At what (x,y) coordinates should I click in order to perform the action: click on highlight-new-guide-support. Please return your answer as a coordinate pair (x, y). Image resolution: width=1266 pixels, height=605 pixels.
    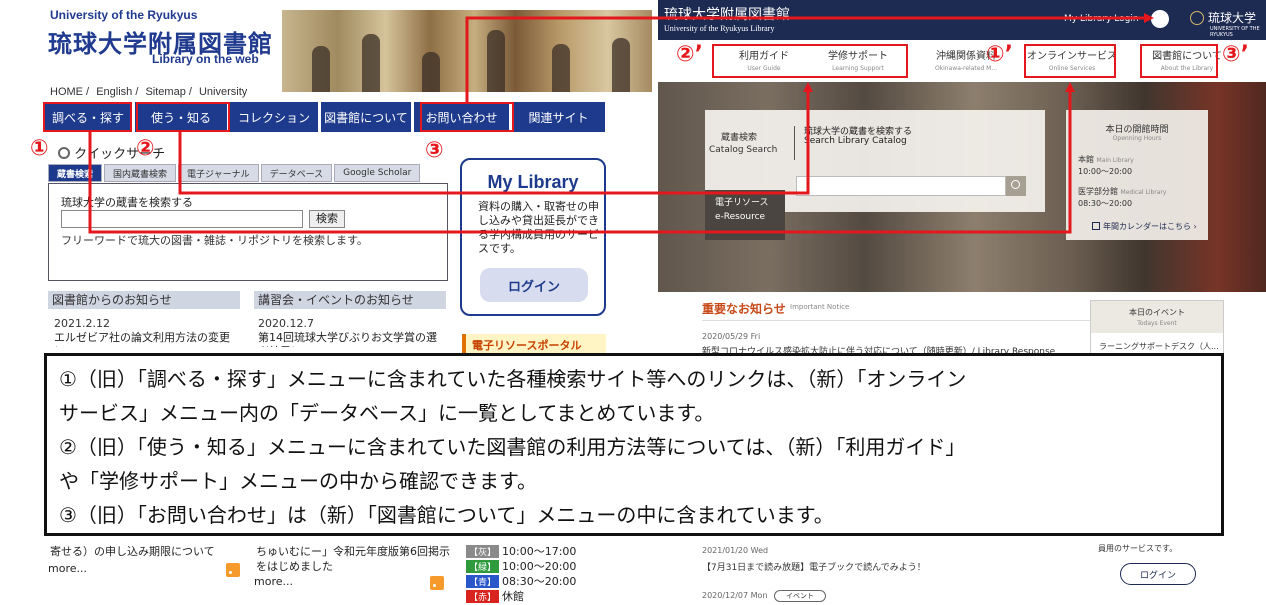
    Looking at the image, I should click on (810, 61).